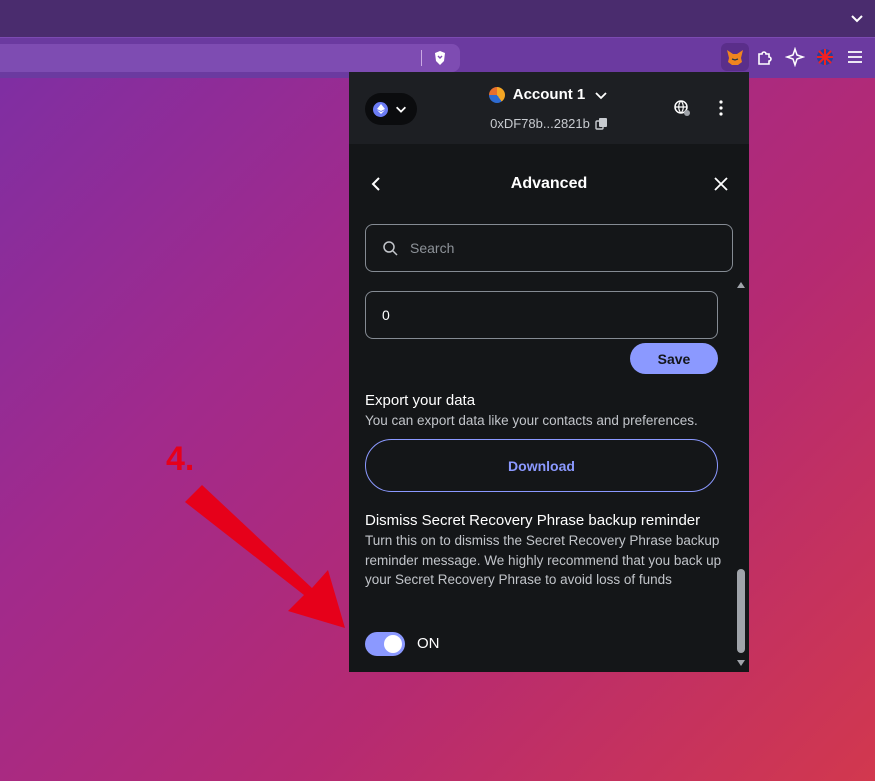 This screenshot has height=781, width=875. Describe the element at coordinates (496, 94) in the screenshot. I see `avatar` at that location.